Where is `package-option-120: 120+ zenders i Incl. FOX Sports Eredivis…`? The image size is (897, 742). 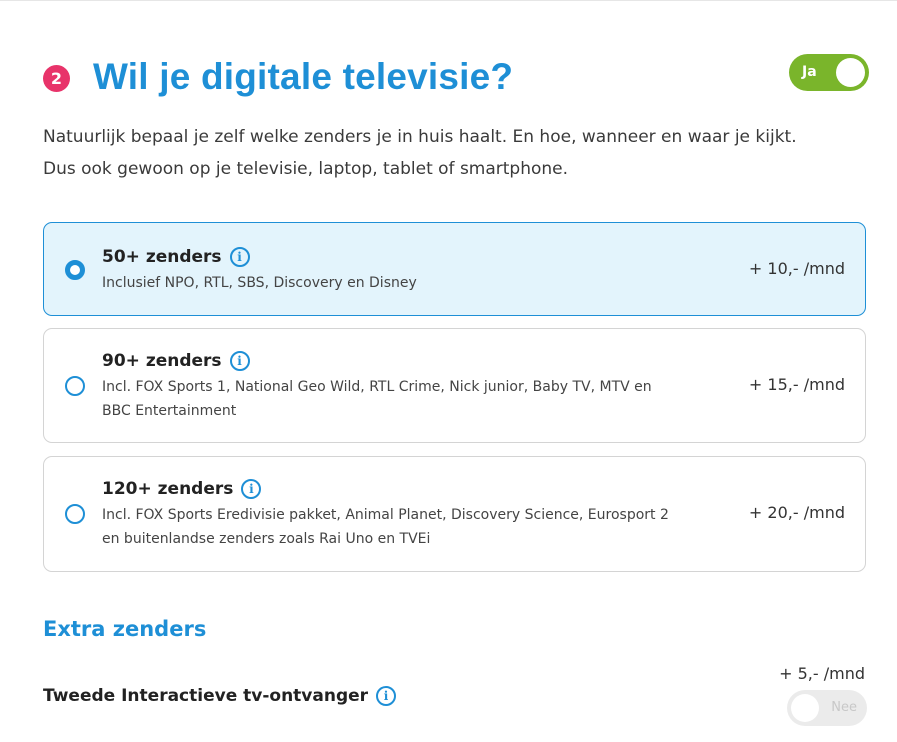 package-option-120: 120+ zenders i Incl. FOX Sports Eredivis… is located at coordinates (454, 514).